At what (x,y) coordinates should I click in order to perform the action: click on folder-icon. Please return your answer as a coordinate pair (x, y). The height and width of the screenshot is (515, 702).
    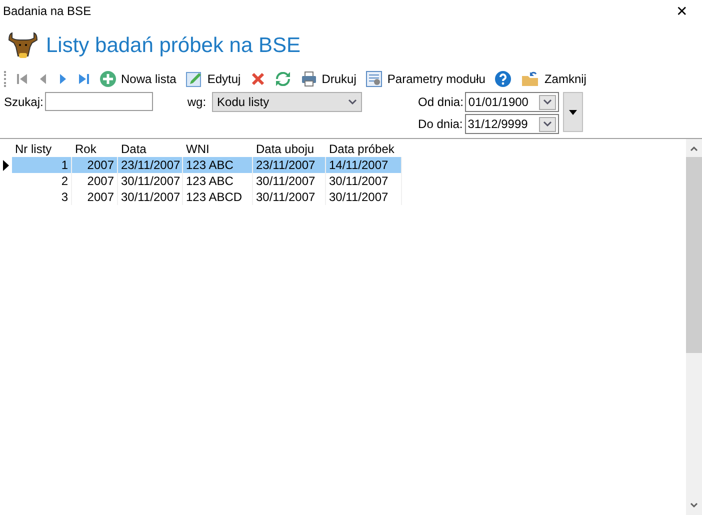
    Looking at the image, I should click on (530, 79).